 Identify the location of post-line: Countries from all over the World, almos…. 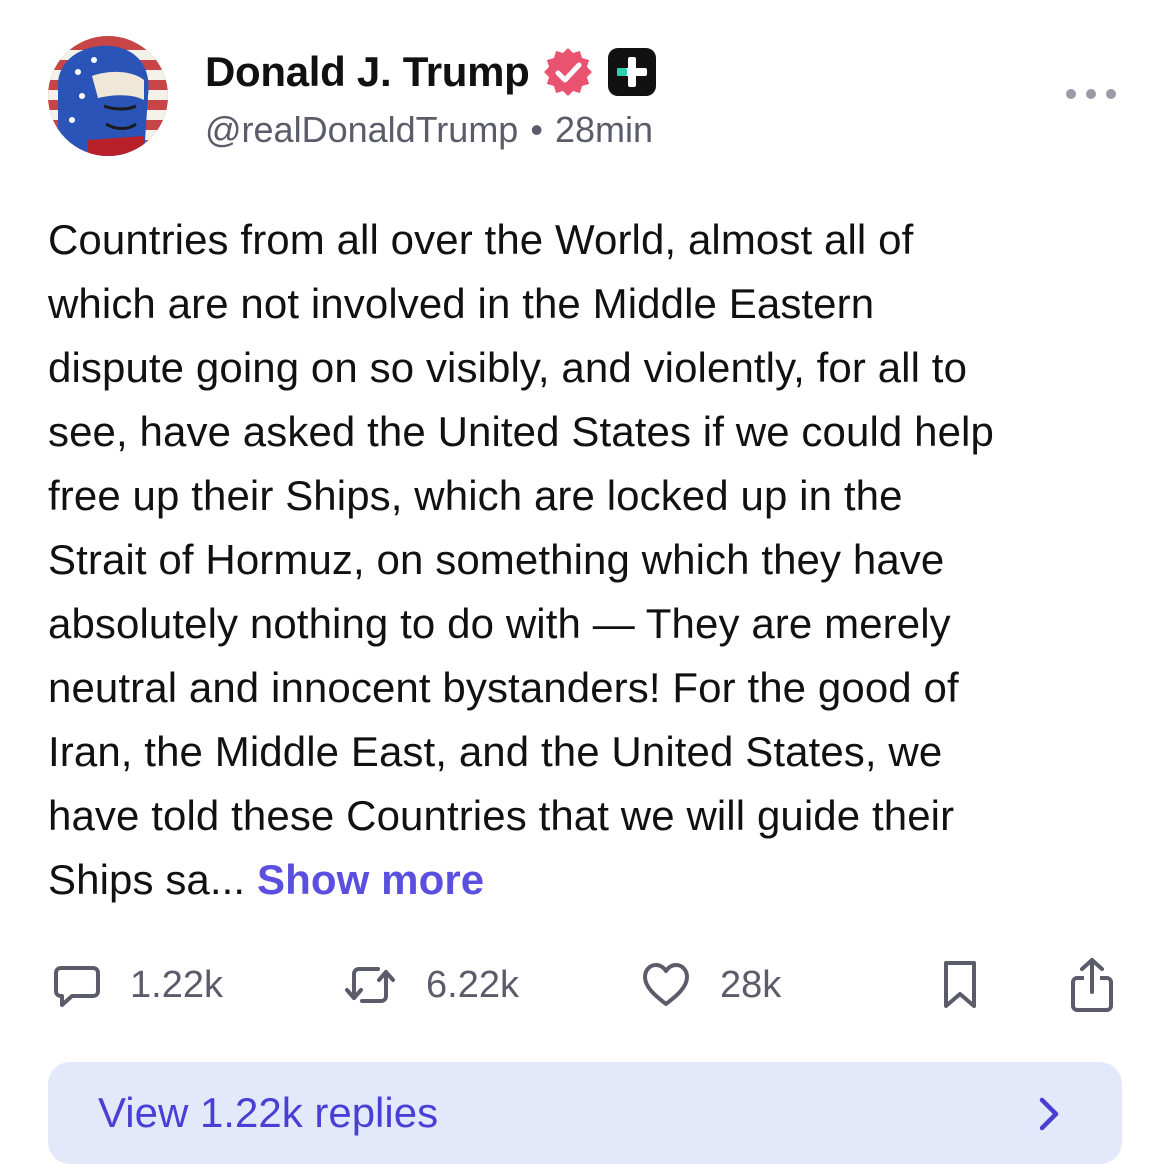
(481, 239).